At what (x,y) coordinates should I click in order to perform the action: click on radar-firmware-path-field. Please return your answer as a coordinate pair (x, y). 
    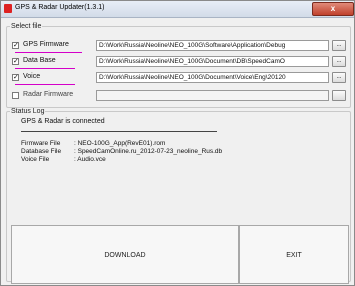
    Looking at the image, I should click on (212, 95).